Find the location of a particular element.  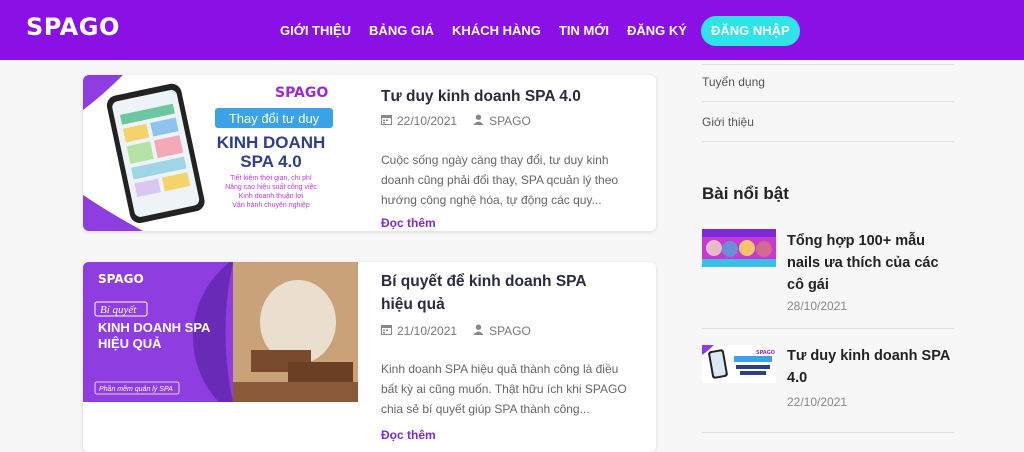

nav-item-gioi-thieu: GIỚI THIỆU is located at coordinates (315, 31).